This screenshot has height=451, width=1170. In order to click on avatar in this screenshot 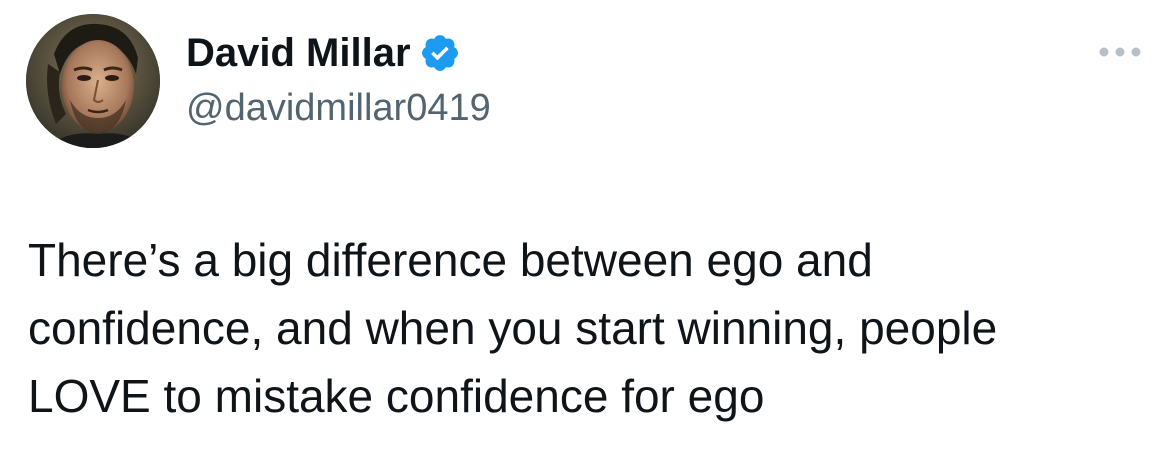, I will do `click(93, 81)`.